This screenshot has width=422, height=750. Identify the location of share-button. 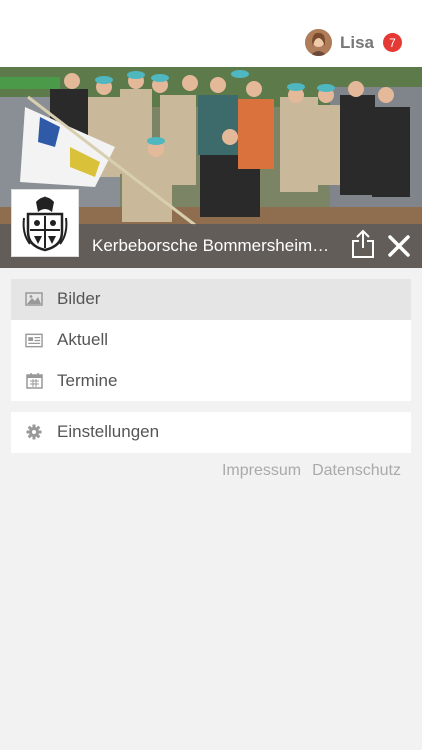
(363, 244).